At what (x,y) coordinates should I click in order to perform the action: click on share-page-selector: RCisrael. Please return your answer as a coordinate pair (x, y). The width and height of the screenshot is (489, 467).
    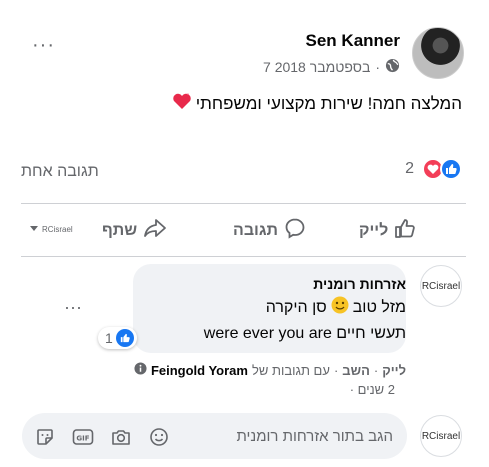
    Looking at the image, I should click on (51, 229).